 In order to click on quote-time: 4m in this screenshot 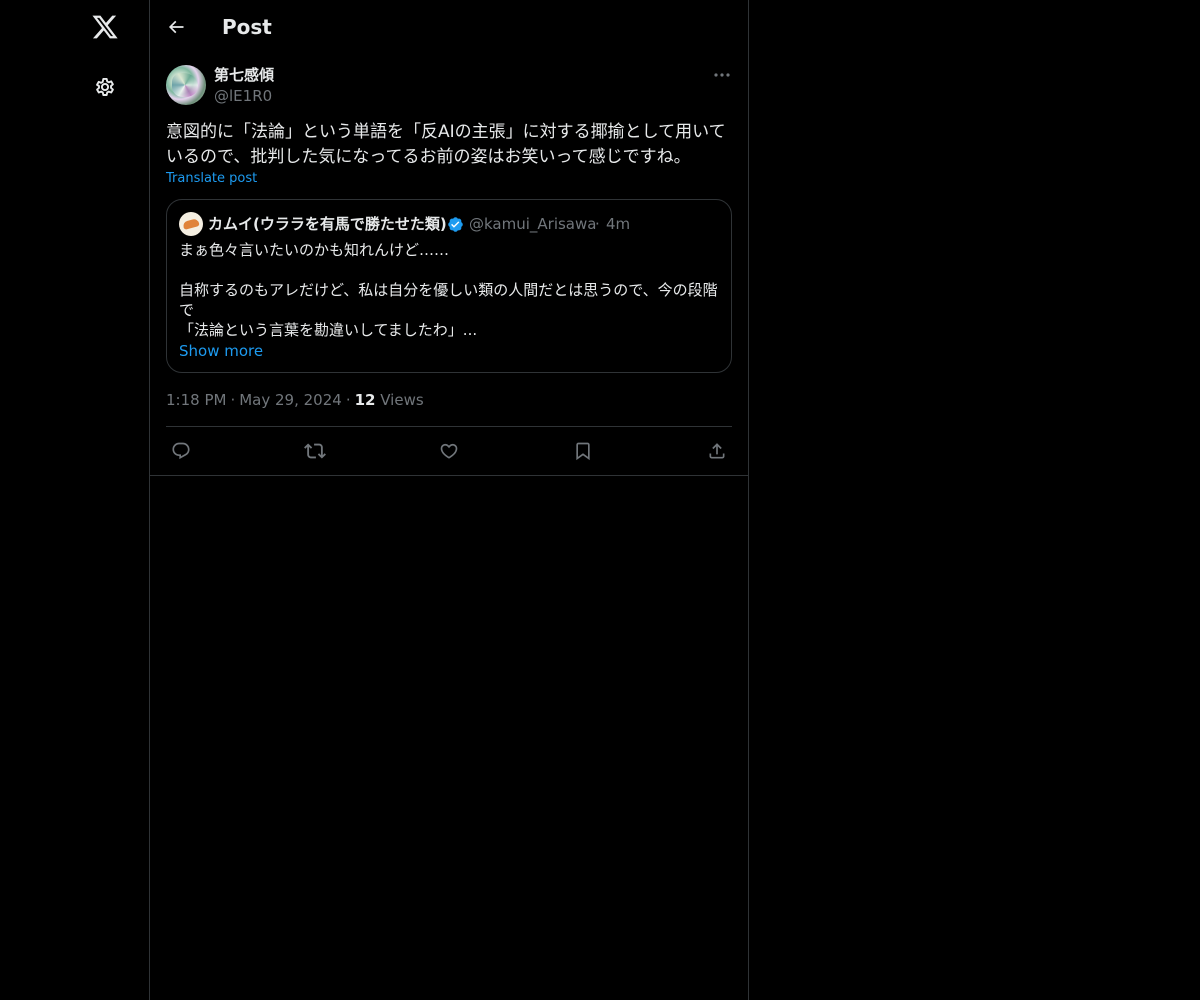, I will do `click(618, 224)`.